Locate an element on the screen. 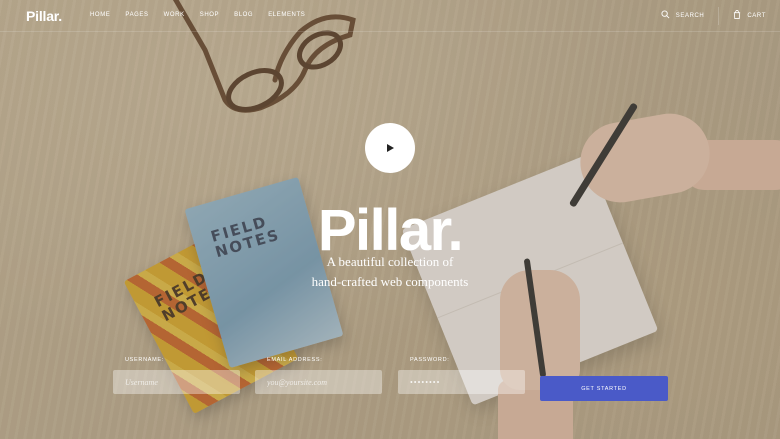  hero-subtitle-line: A beautiful collection of is located at coordinates (390, 261).